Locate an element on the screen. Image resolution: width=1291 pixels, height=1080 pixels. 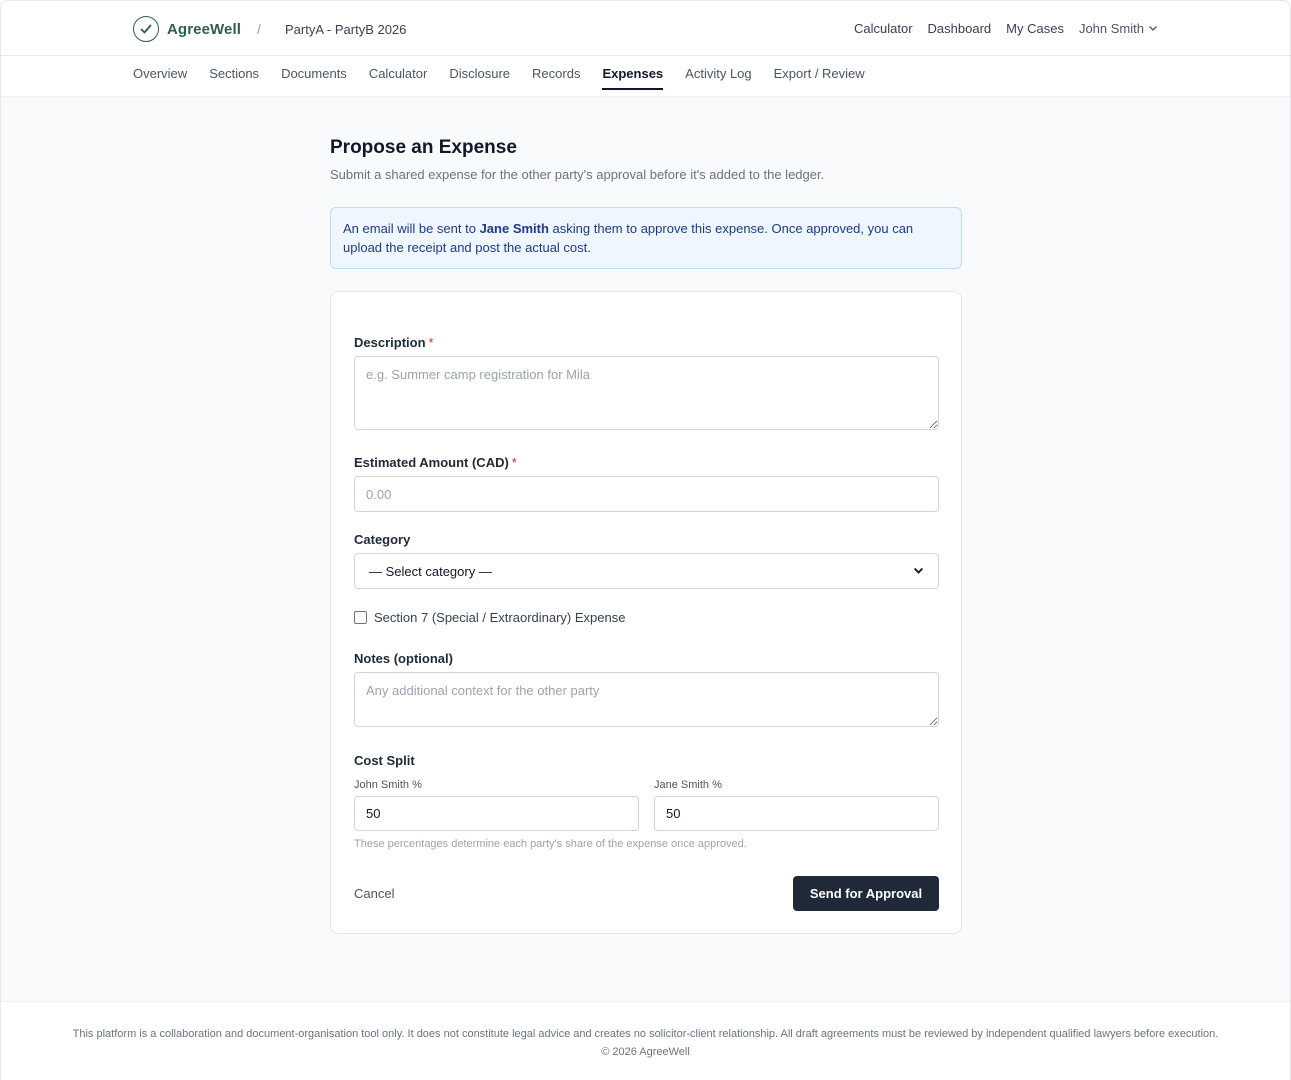
section7-checkbox is located at coordinates (360, 617).